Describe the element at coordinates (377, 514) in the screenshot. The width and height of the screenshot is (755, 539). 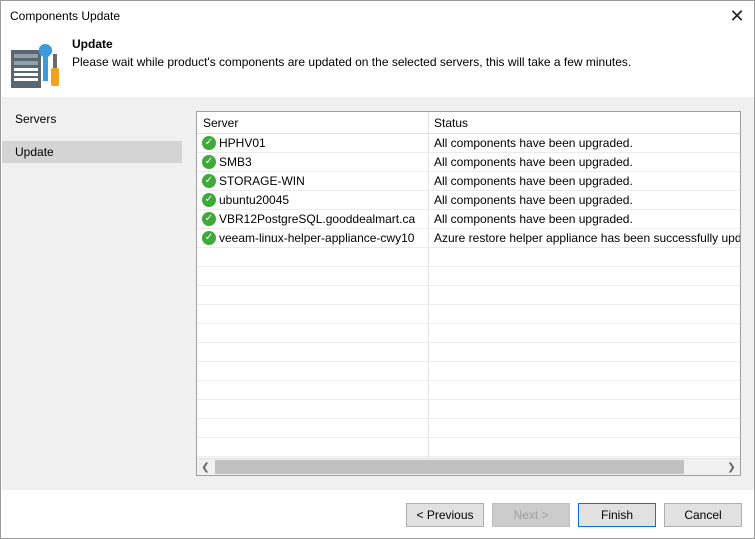
I see `wizard-footer: < Previous Next > Finish Cancel` at that location.